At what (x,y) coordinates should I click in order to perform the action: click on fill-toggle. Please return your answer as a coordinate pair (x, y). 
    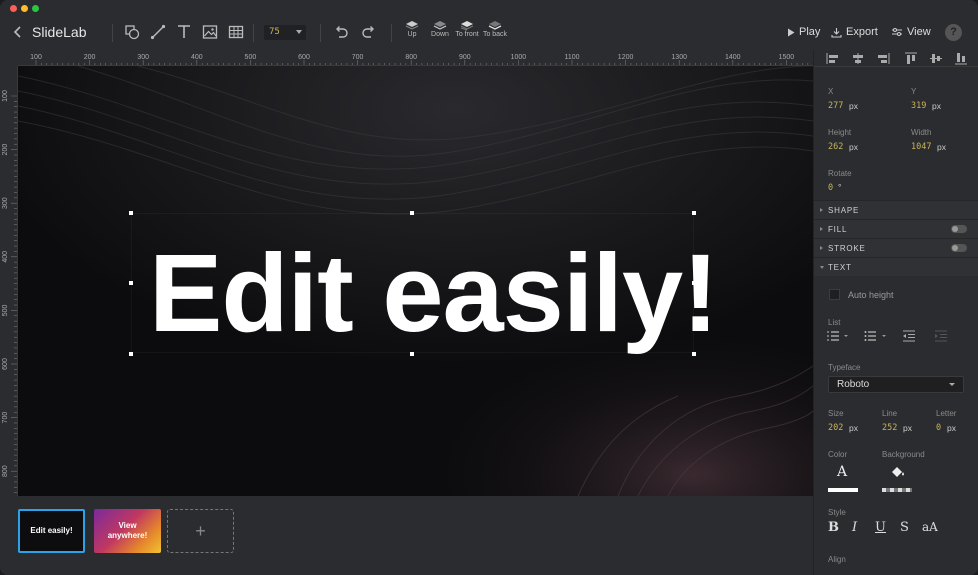
    Looking at the image, I should click on (959, 229).